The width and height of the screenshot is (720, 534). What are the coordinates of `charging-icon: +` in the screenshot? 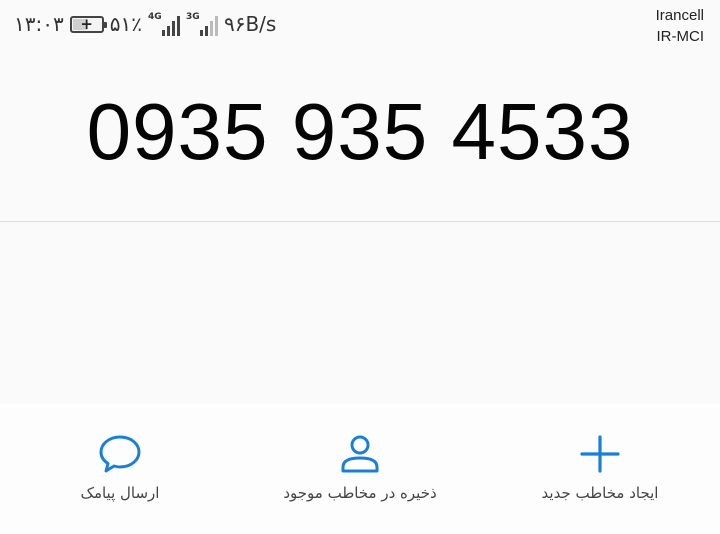 It's located at (86, 23).